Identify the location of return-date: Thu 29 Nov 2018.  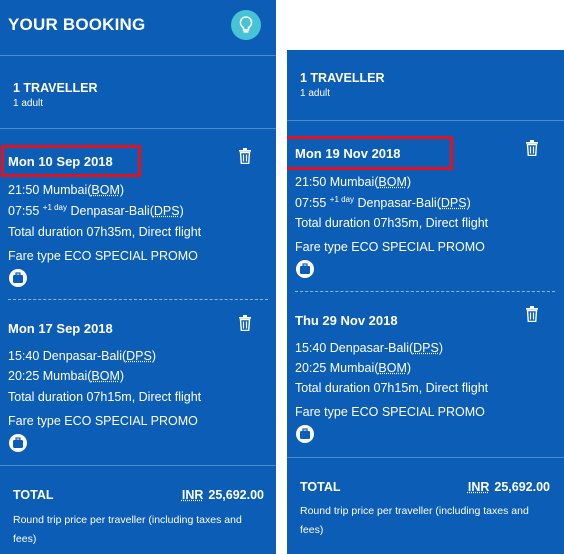
(346, 320).